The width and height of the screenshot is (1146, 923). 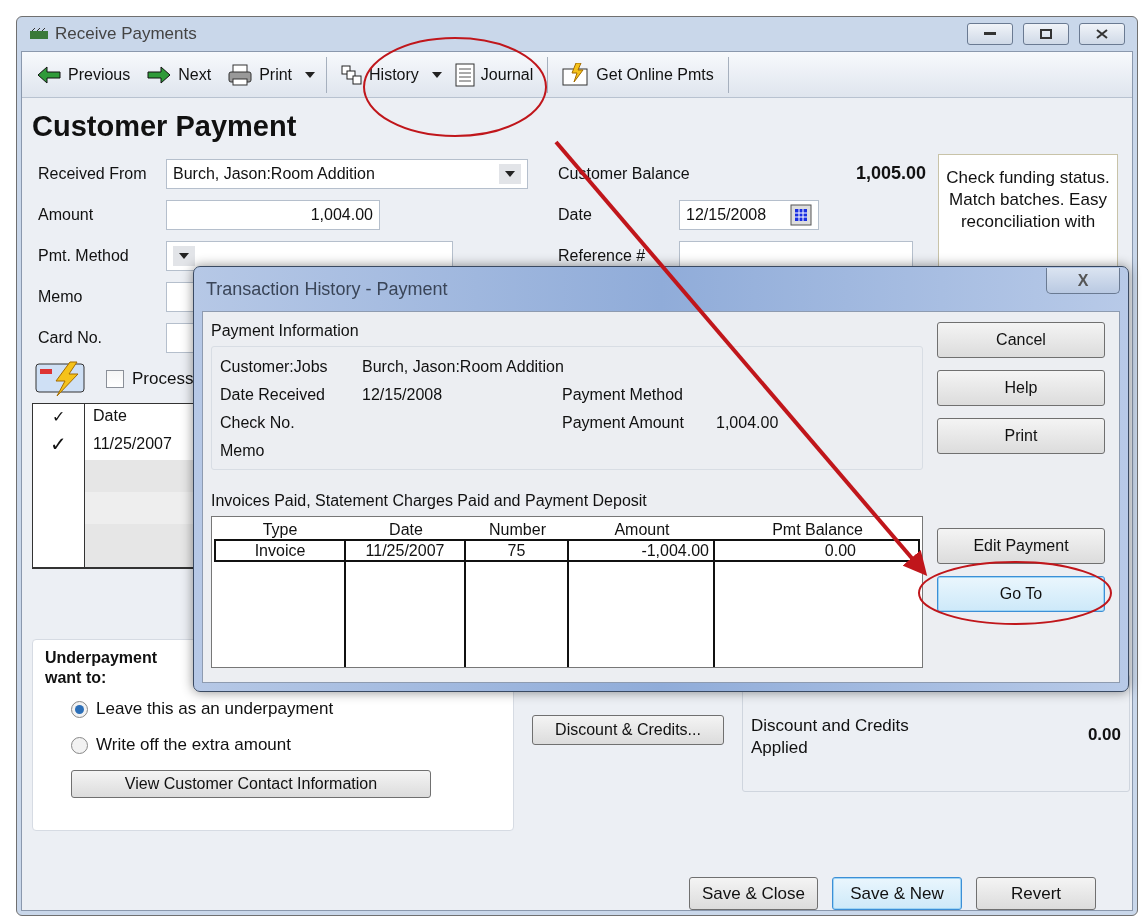 I want to click on app-icon, so click(x=39, y=34).